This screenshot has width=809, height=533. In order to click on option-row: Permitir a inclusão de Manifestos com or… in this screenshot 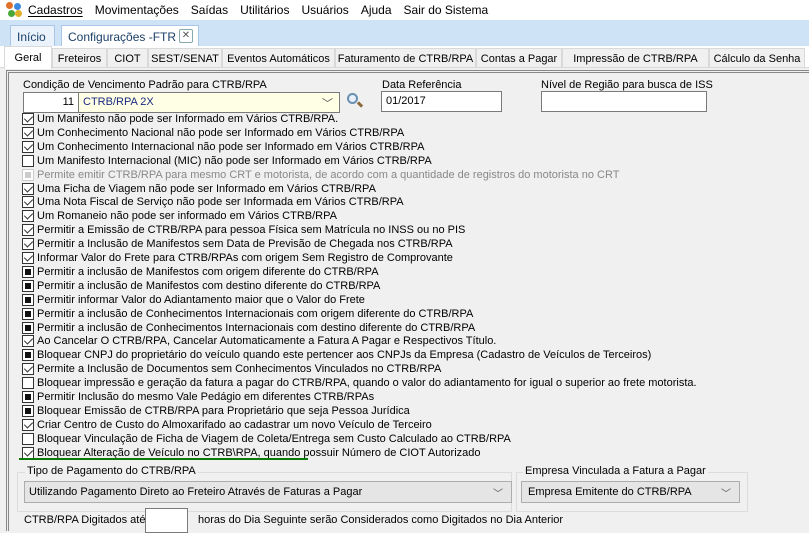, I will do `click(200, 272)`.